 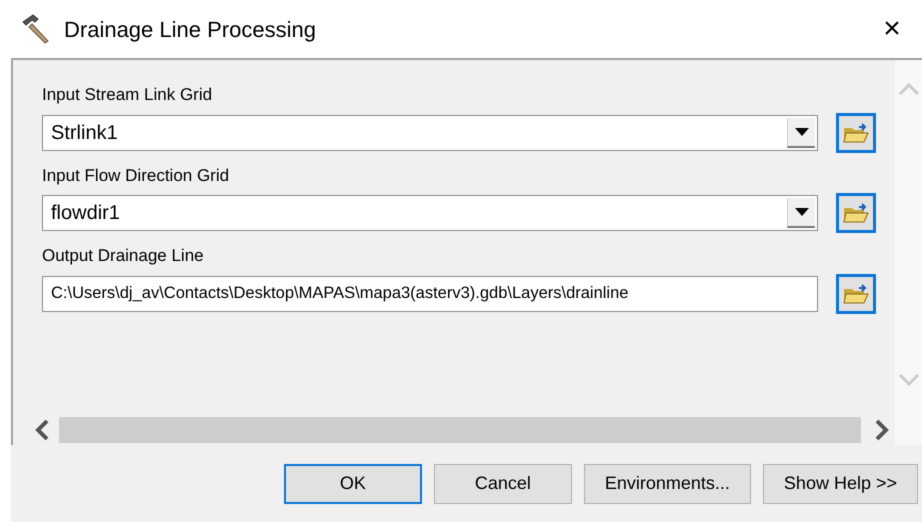 What do you see at coordinates (415, 213) in the screenshot?
I see `input-field: flowdir1` at bounding box center [415, 213].